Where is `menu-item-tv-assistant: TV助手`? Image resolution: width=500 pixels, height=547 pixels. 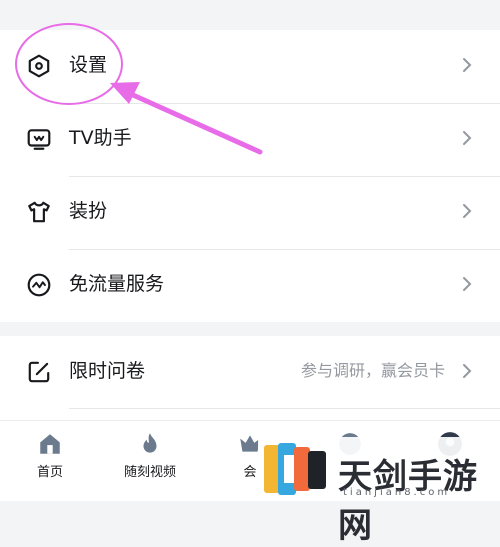
menu-item-tv-assistant: TV助手 is located at coordinates (250, 139).